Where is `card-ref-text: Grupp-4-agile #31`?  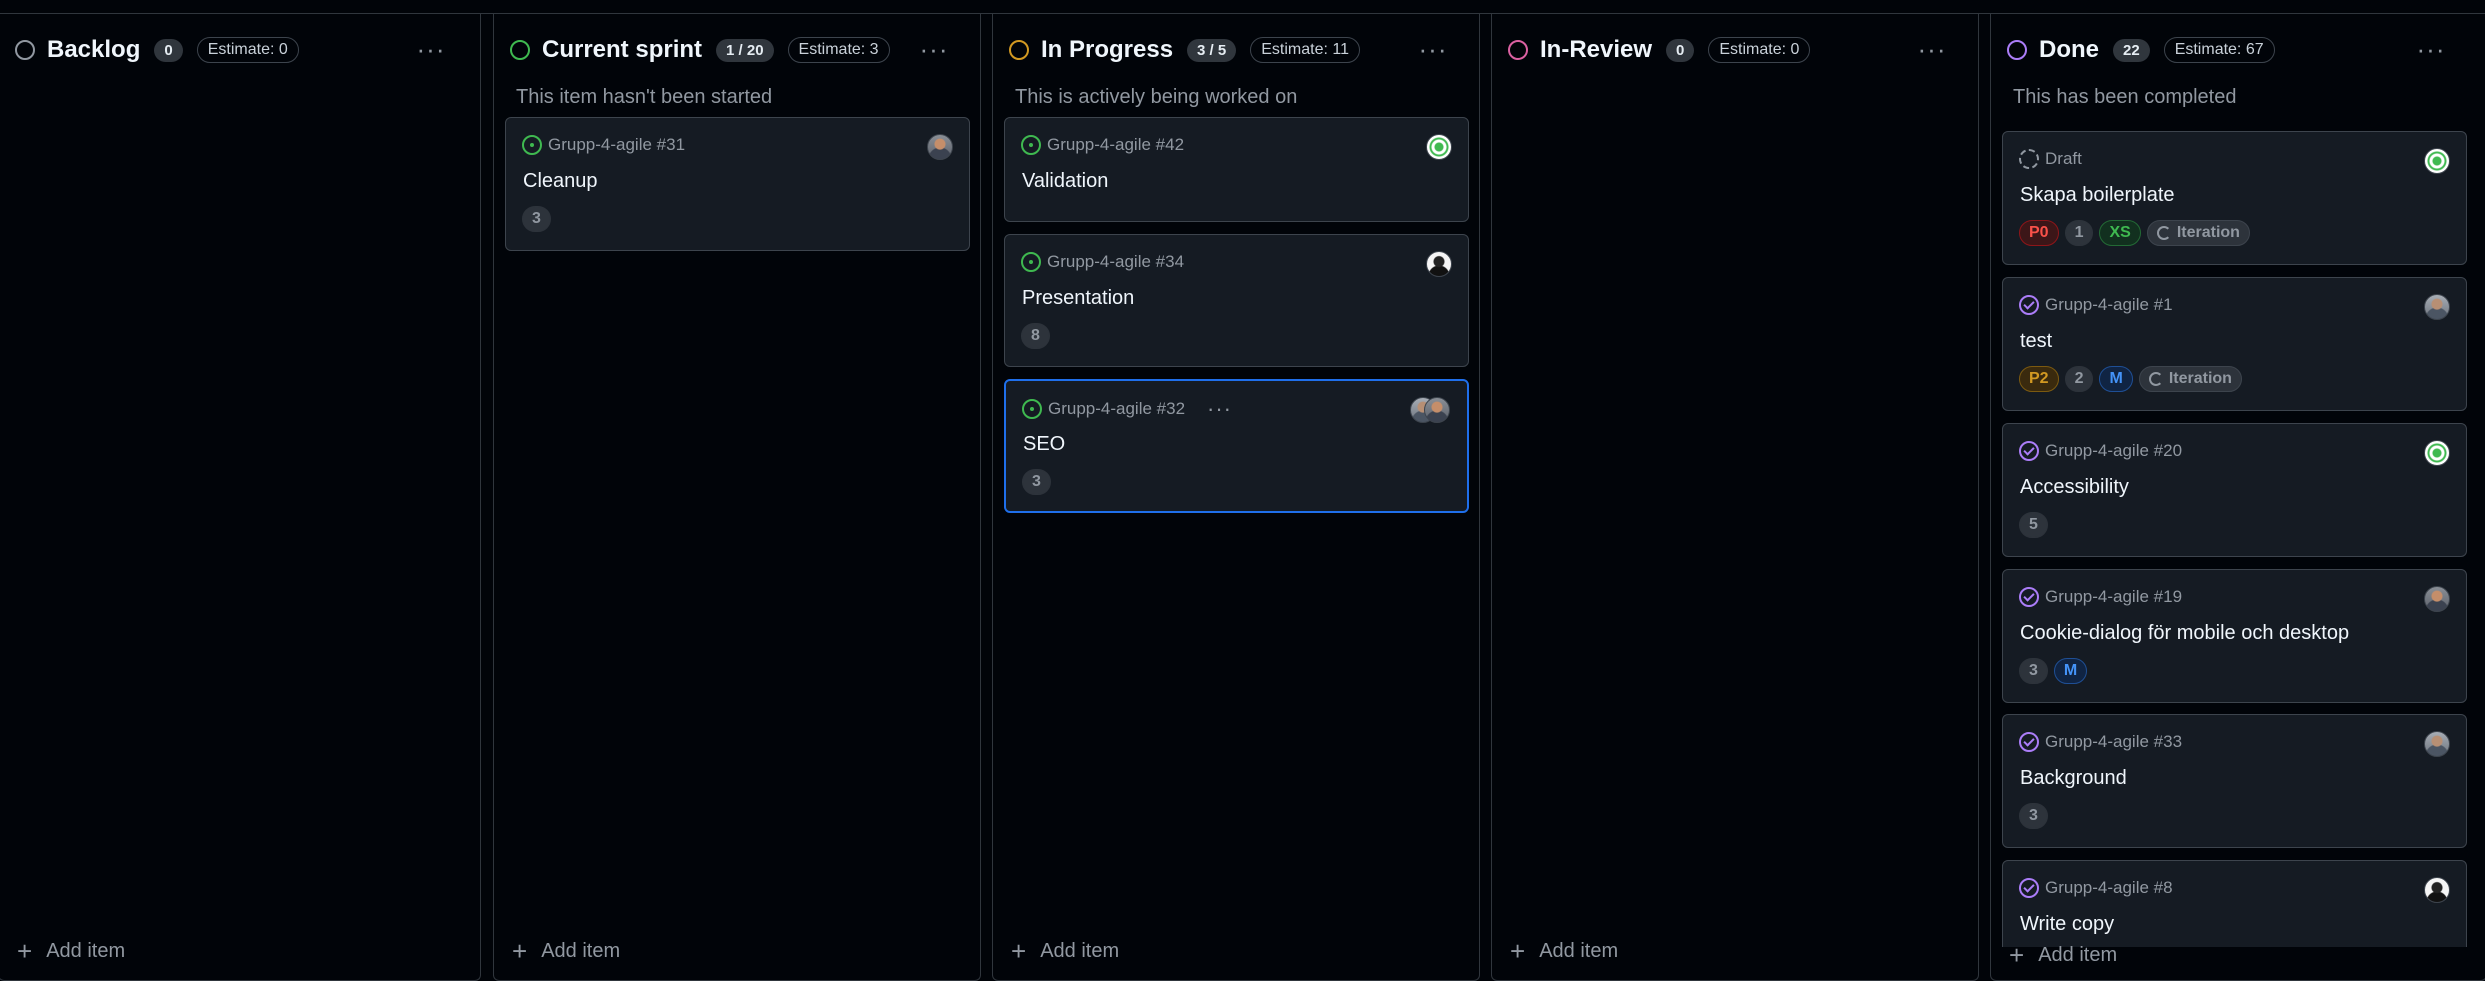 card-ref-text: Grupp-4-agile #31 is located at coordinates (617, 144).